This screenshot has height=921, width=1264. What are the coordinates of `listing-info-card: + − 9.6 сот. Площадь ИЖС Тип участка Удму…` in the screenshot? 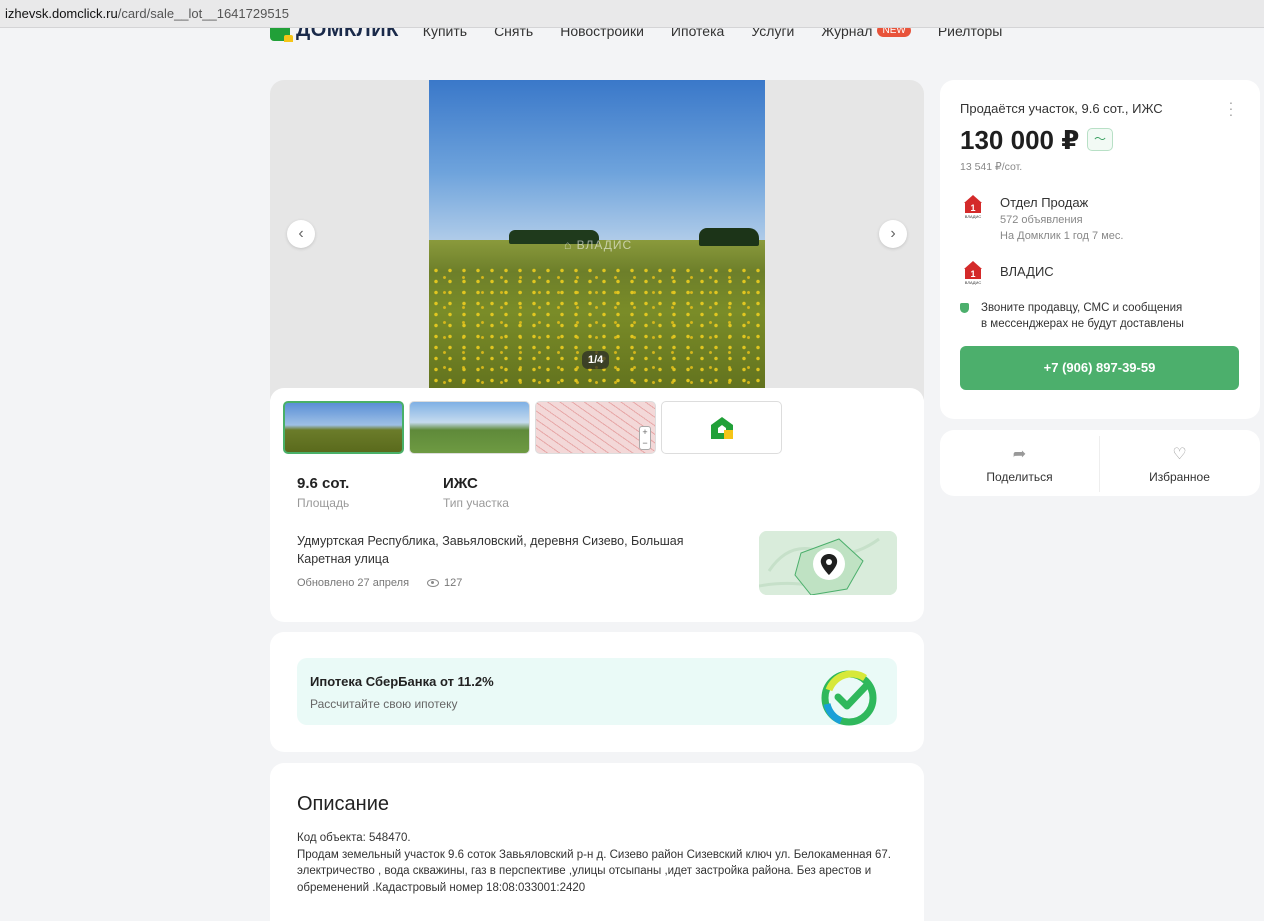 It's located at (597, 505).